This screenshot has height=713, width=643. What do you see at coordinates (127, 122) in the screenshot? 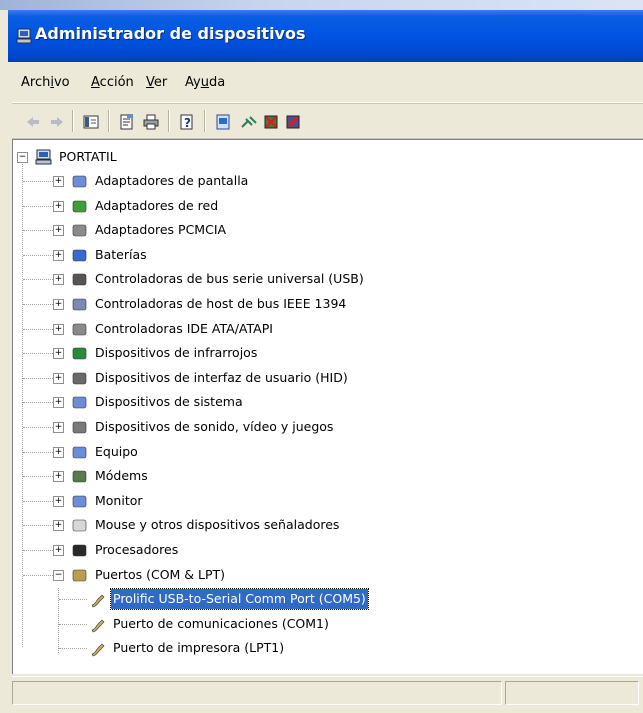
I see `properties-icon` at bounding box center [127, 122].